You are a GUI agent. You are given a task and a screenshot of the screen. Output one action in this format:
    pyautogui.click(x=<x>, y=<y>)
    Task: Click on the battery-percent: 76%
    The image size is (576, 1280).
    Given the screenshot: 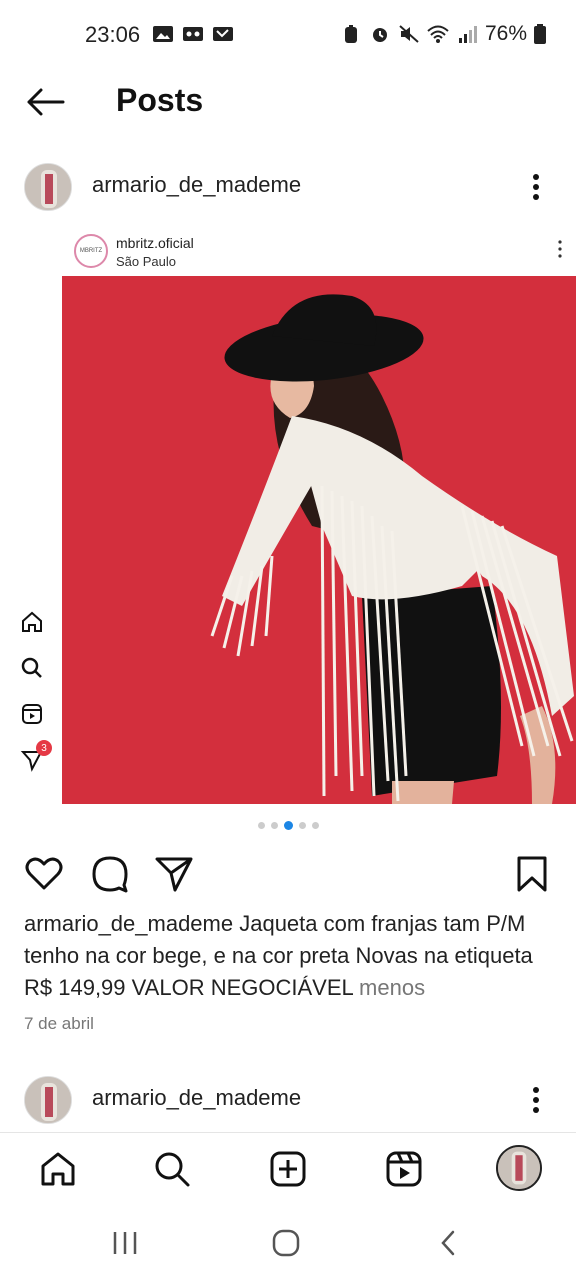 What is the action you would take?
    pyautogui.click(x=505, y=33)
    